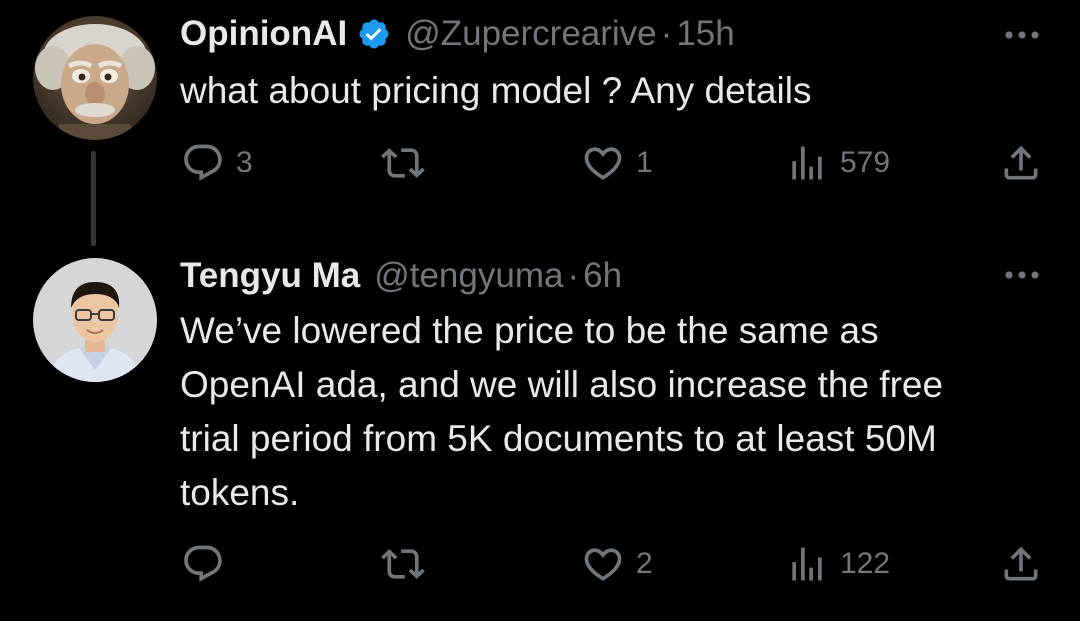  What do you see at coordinates (93, 198) in the screenshot?
I see `thread-connector-line` at bounding box center [93, 198].